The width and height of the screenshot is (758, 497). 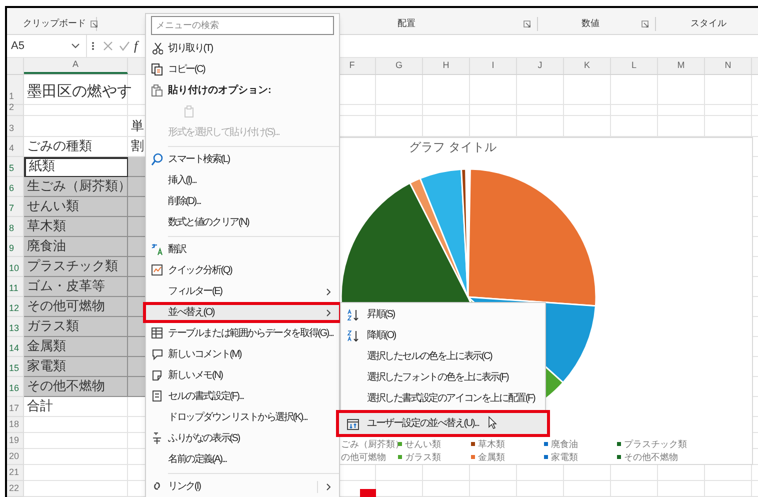 What do you see at coordinates (157, 270) in the screenshot?
I see `menu-icon` at bounding box center [157, 270].